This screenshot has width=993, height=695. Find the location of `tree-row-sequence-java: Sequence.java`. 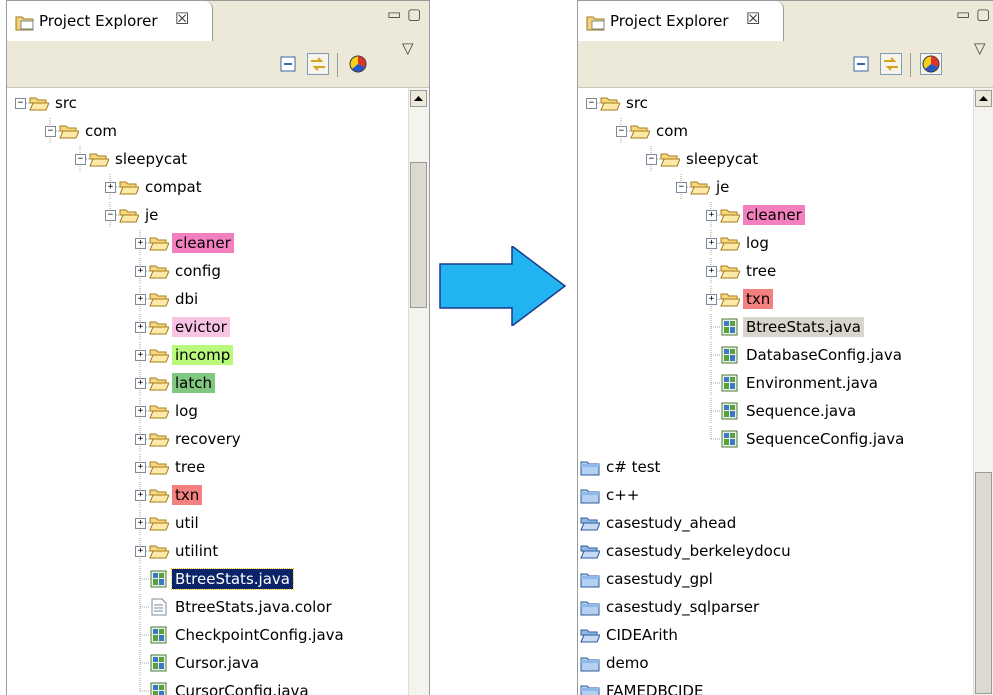

tree-row-sequence-java: Sequence.java is located at coordinates (776, 411).